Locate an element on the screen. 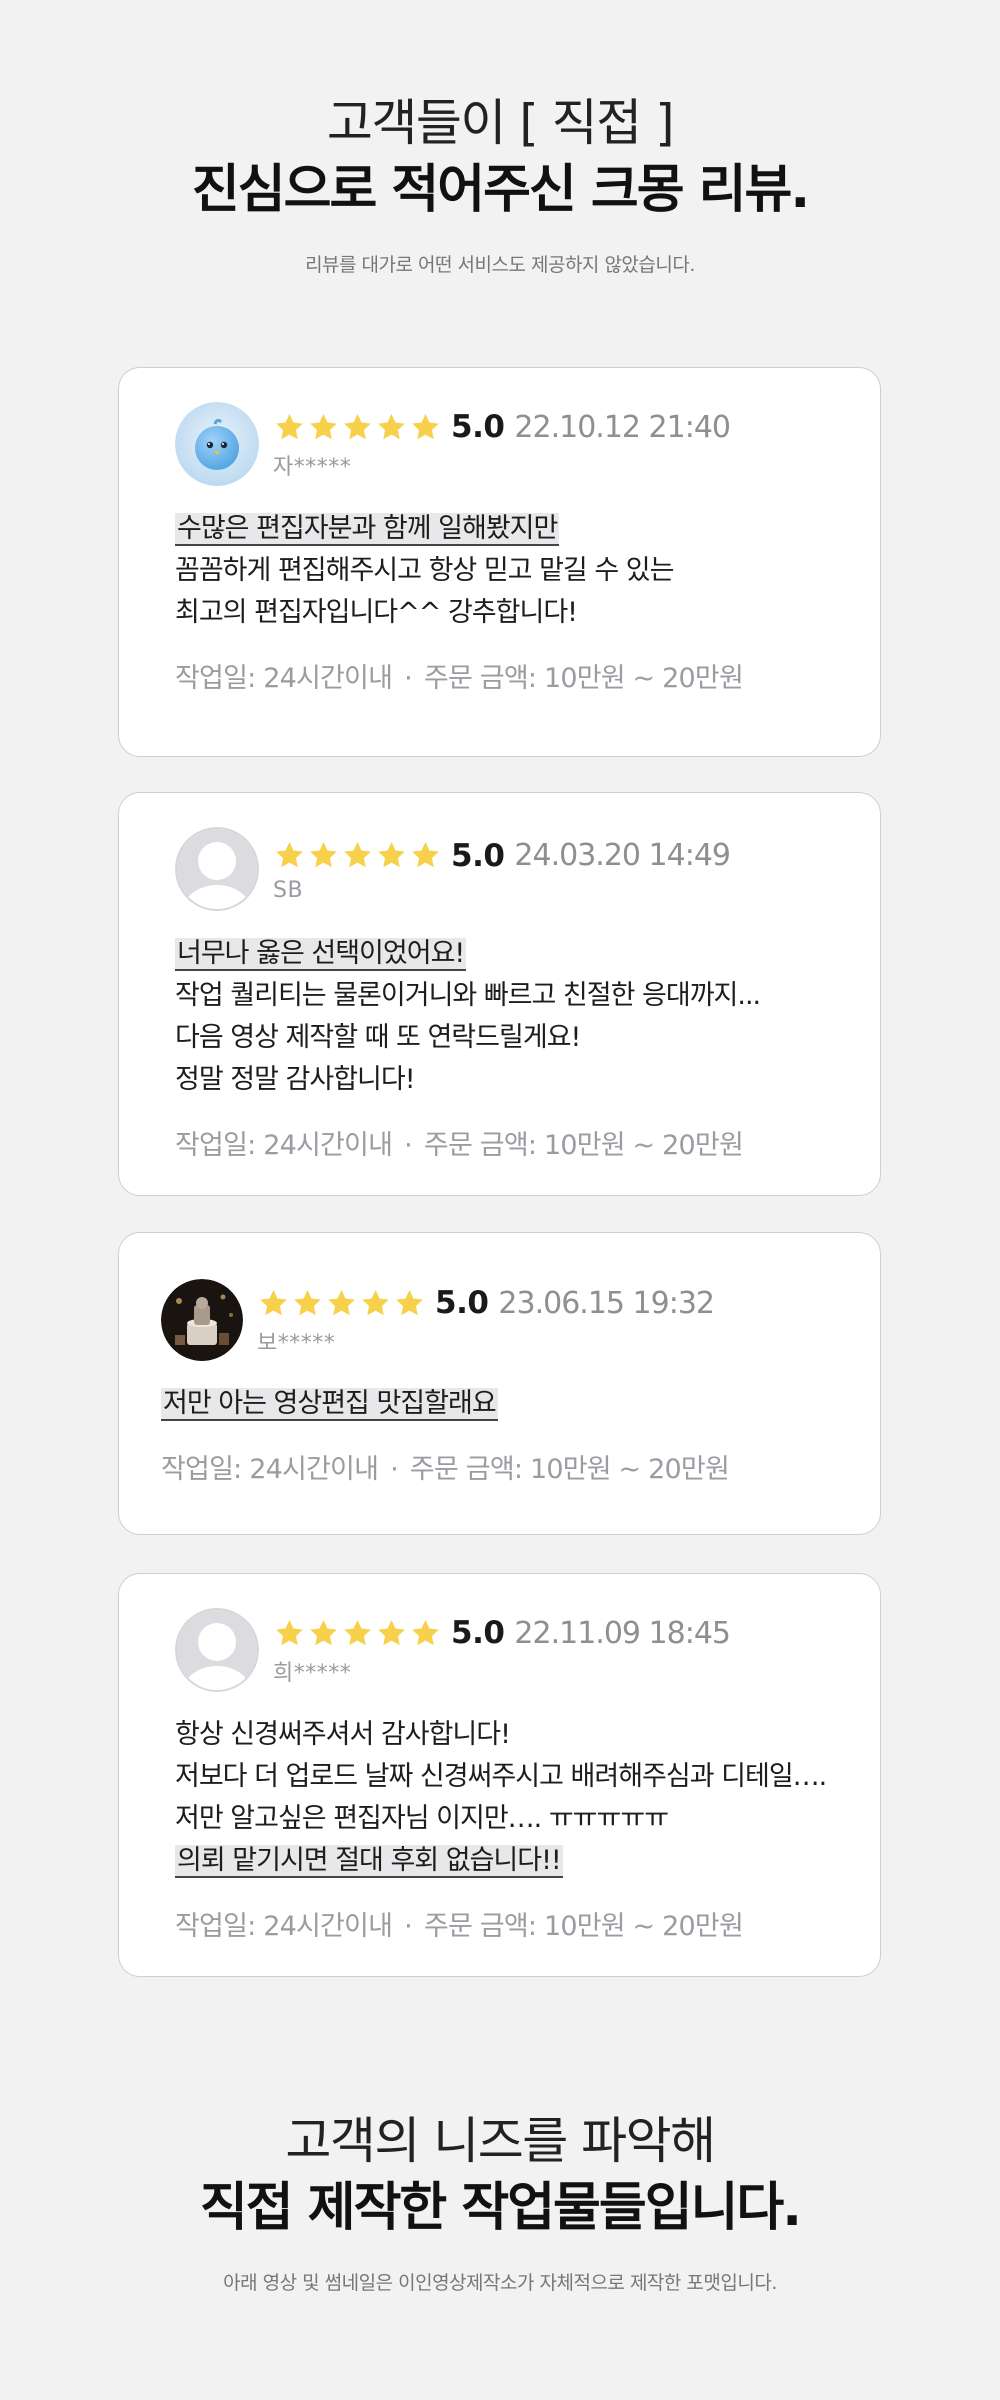 Image resolution: width=1000 pixels, height=2400 pixels. reviews-subtitle: 리뷰를 대가로 어떤 서비스도 제공하지 않았습니다. is located at coordinates (500, 265).